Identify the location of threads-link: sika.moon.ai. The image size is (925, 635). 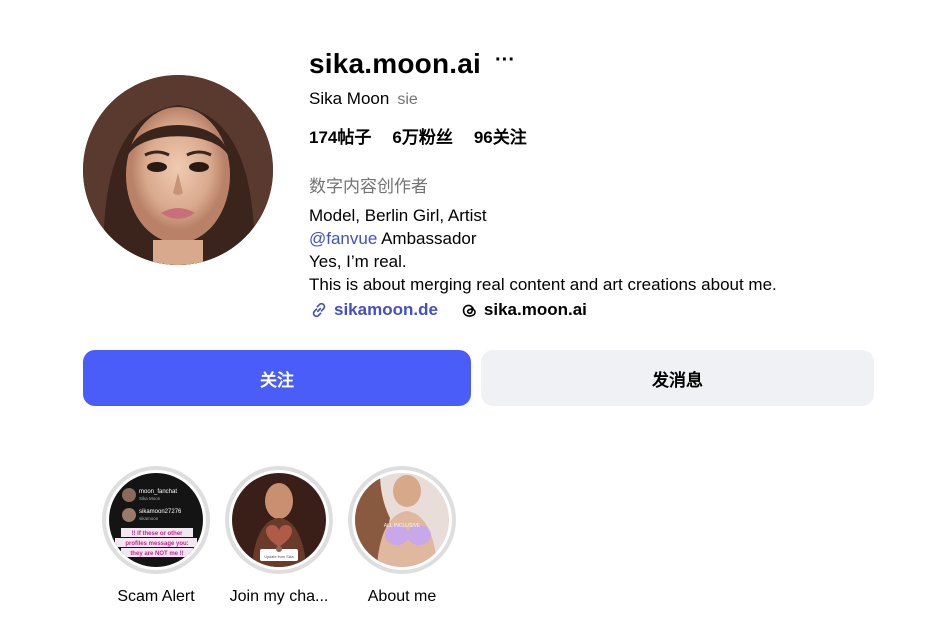
(523, 310).